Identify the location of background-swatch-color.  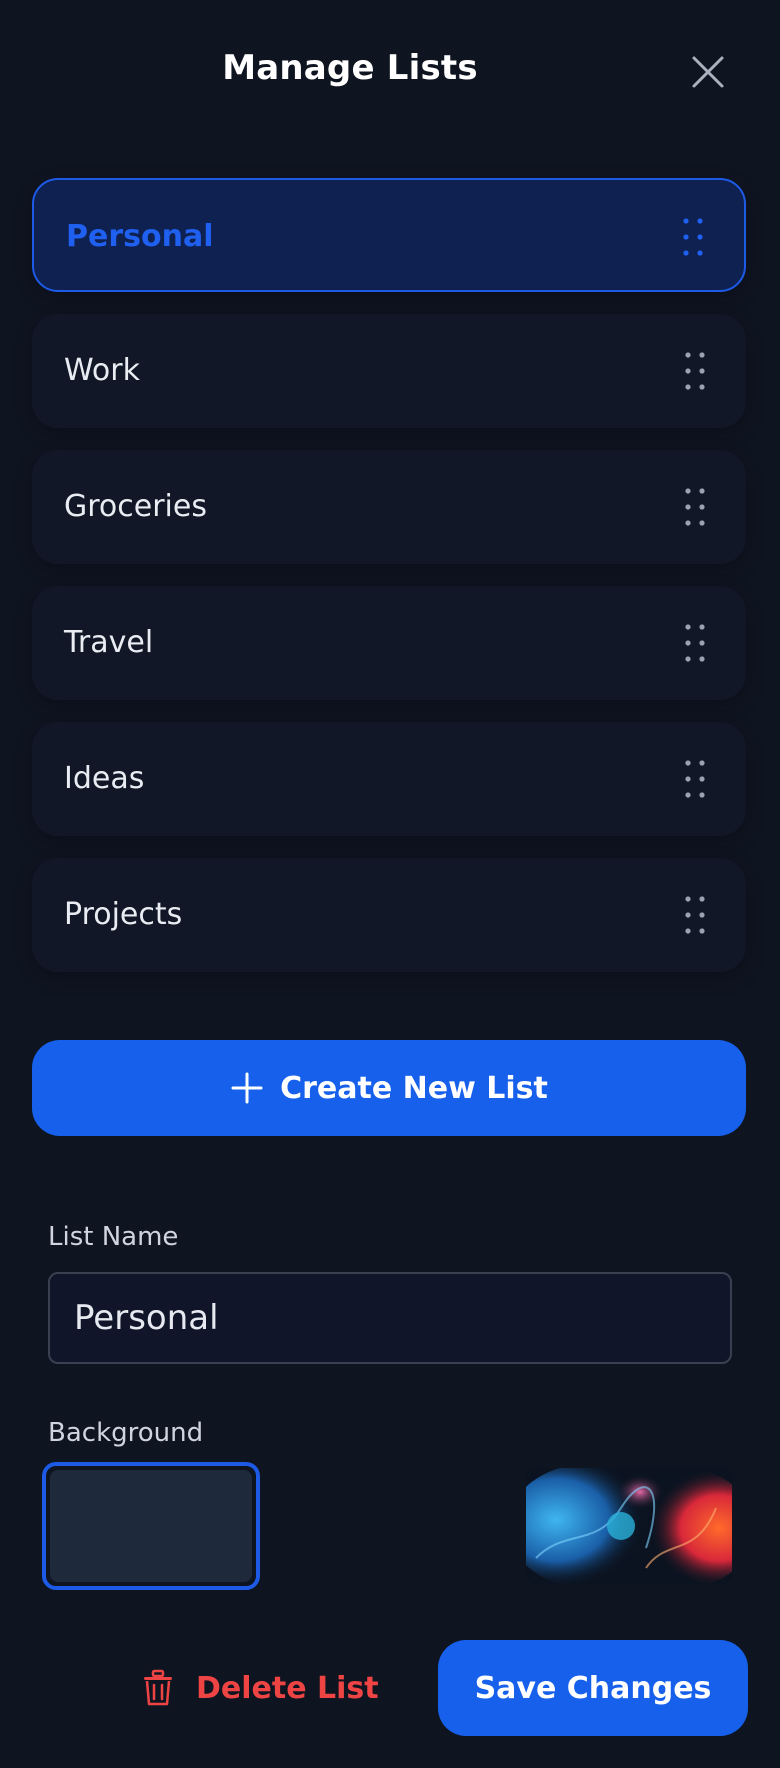
(151, 1526).